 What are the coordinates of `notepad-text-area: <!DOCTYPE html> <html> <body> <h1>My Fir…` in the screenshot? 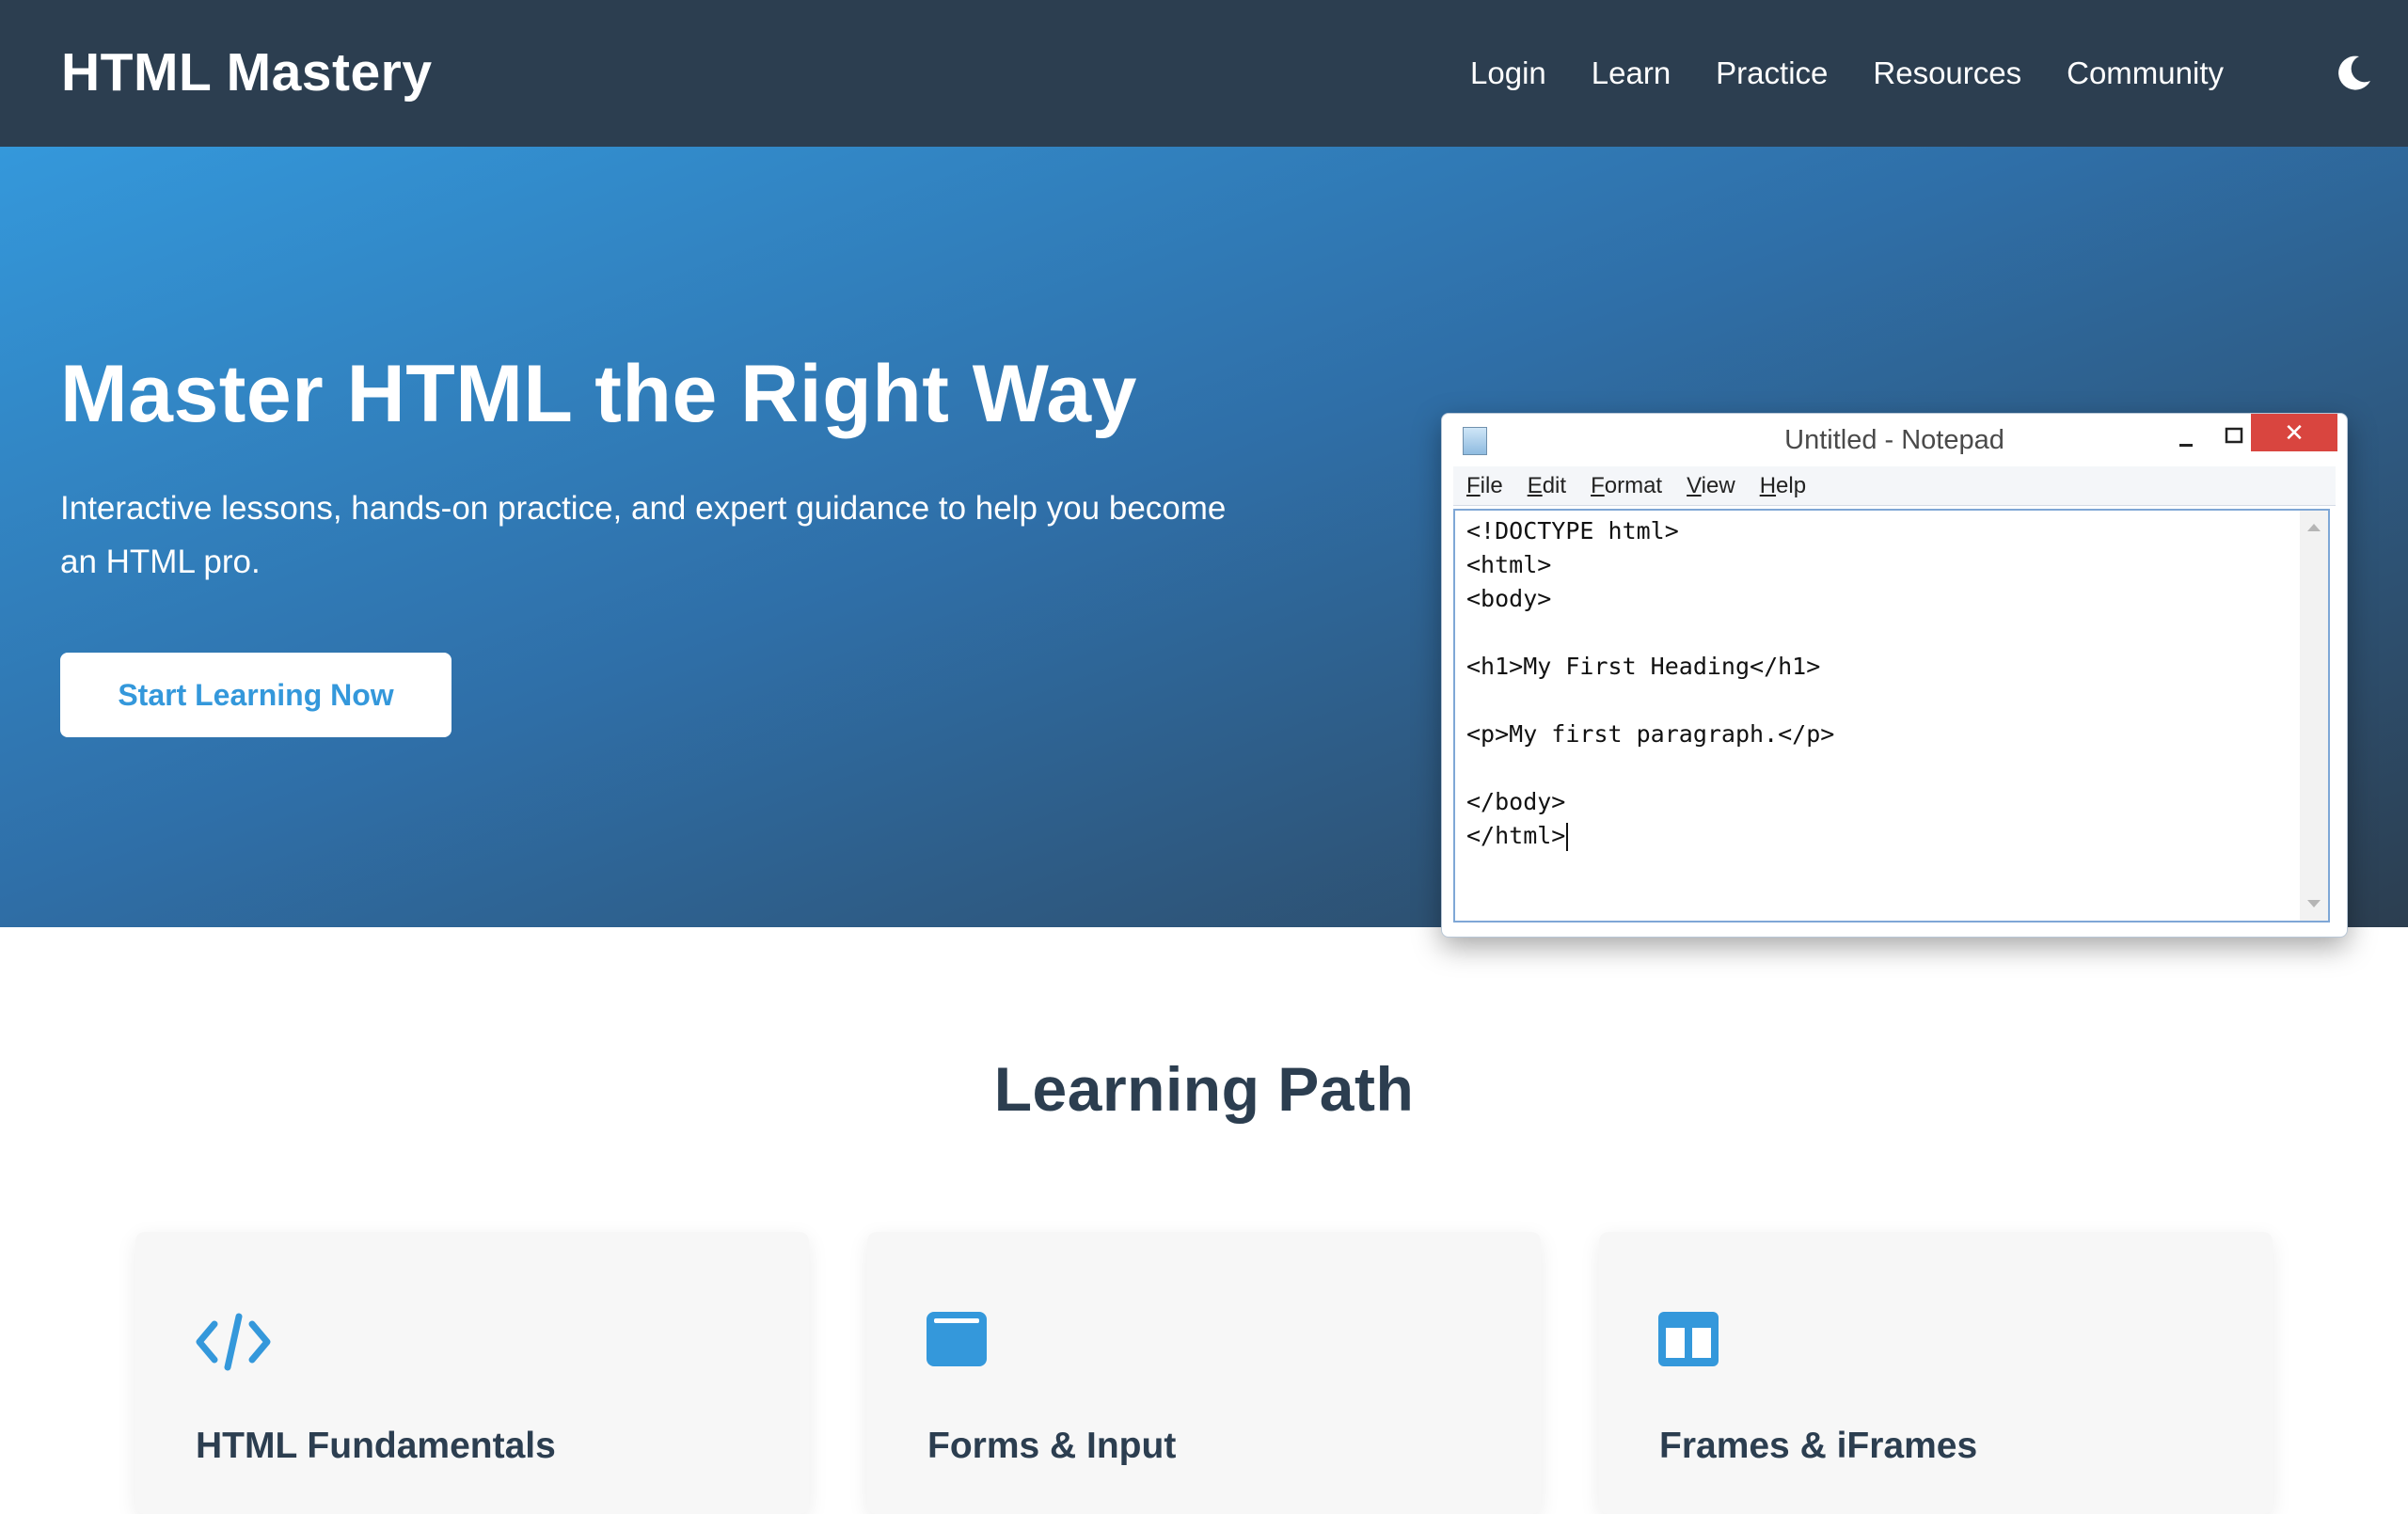 It's located at (1892, 716).